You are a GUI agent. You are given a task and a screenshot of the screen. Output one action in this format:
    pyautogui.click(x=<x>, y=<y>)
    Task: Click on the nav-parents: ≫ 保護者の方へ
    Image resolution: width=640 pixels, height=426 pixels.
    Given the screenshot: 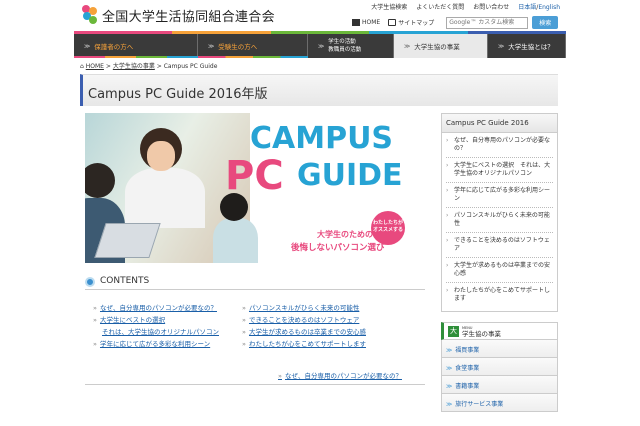 What is the action you would take?
    pyautogui.click(x=136, y=46)
    